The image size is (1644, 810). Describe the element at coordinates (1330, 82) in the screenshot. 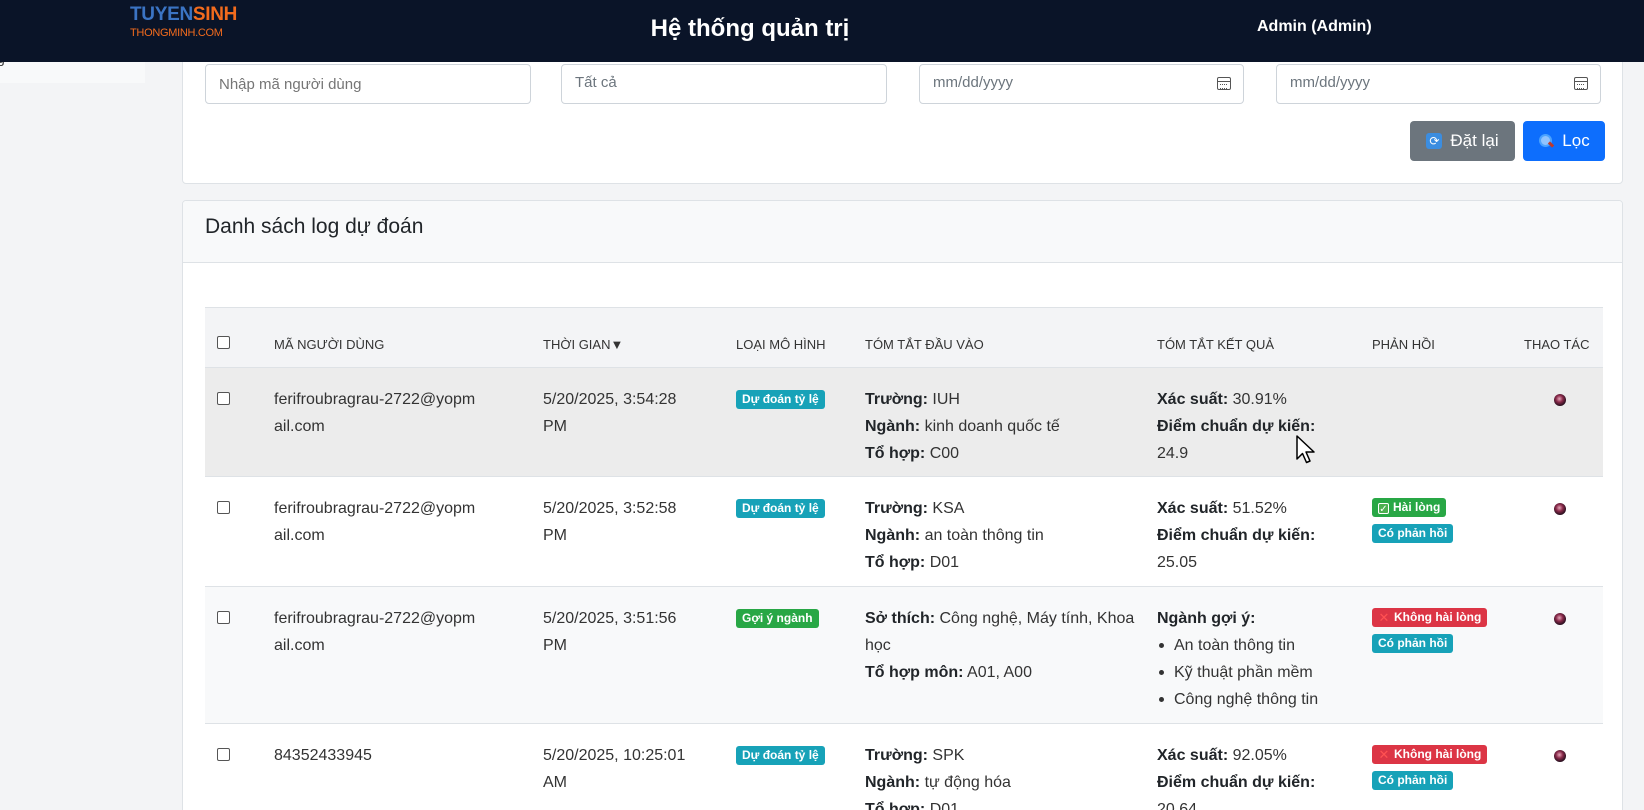

I see `to-date-placeholder: mm/dd/yyyy` at that location.